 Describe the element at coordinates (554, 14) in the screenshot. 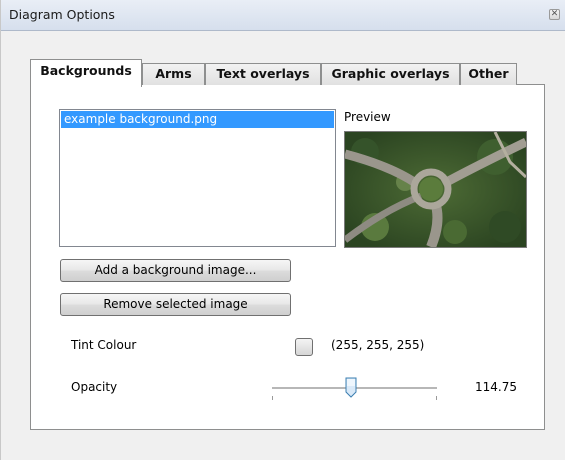

I see `close-icon: ✕` at that location.